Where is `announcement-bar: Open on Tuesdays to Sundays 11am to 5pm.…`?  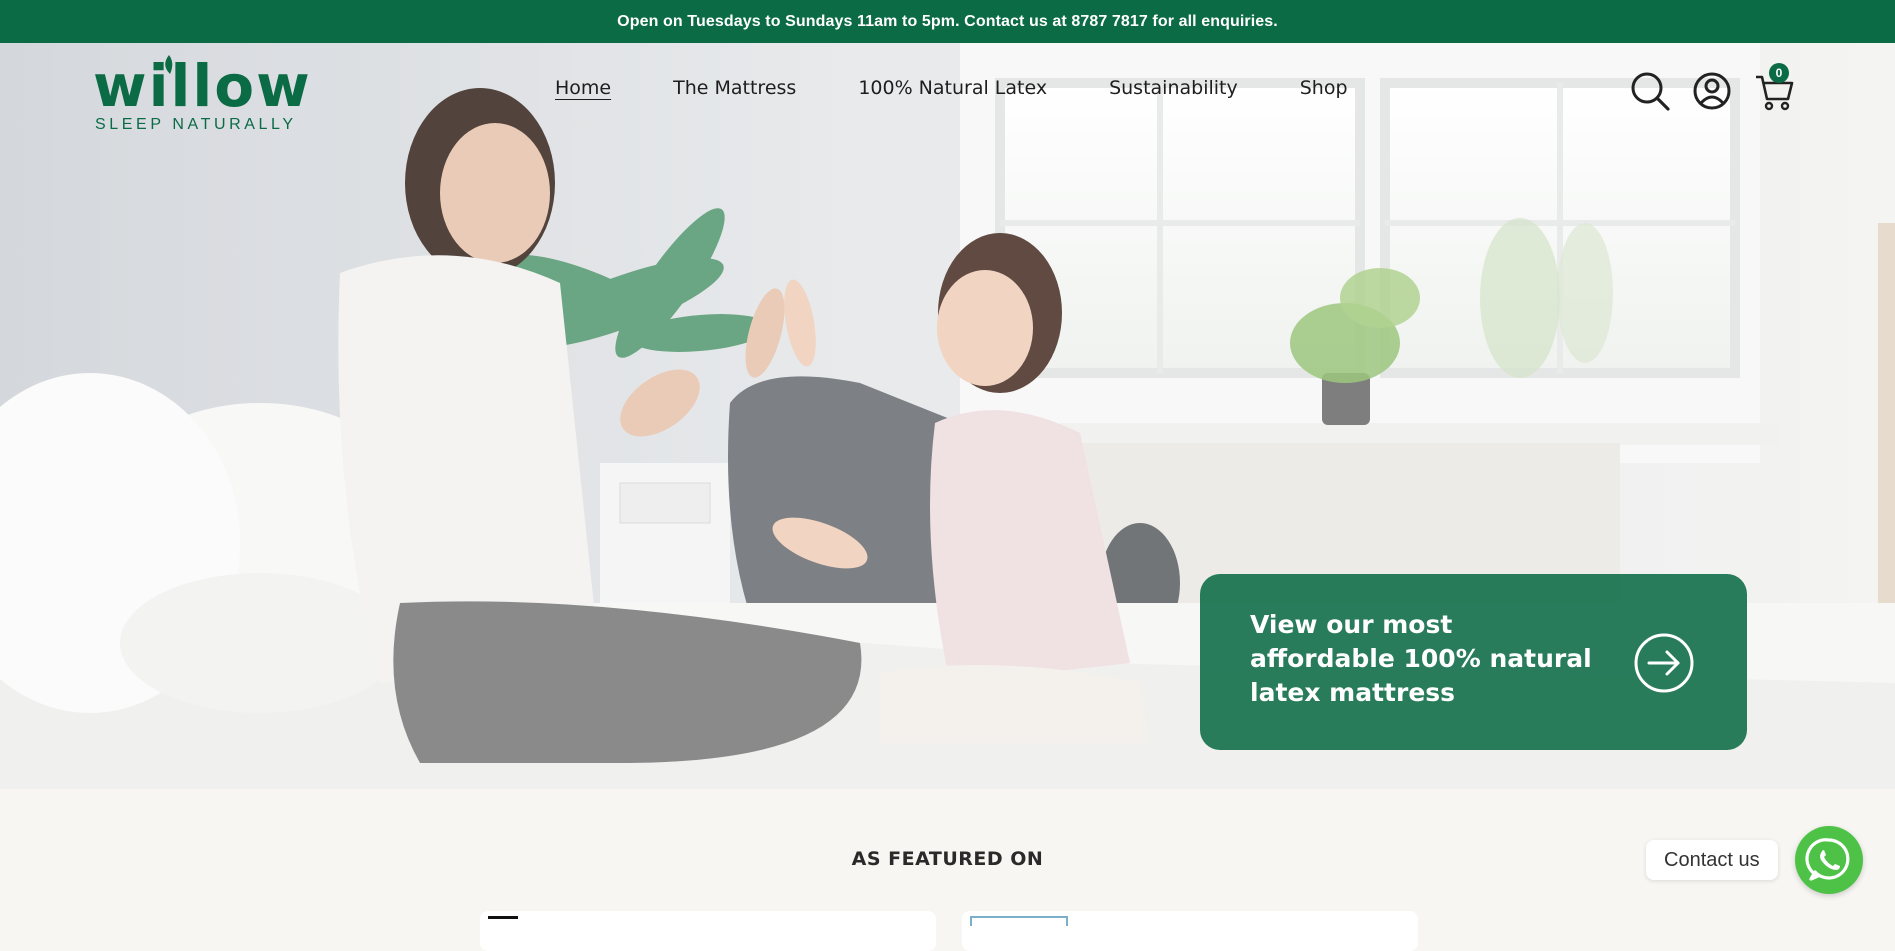 announcement-bar: Open on Tuesdays to Sundays 11am to 5pm.… is located at coordinates (947, 21).